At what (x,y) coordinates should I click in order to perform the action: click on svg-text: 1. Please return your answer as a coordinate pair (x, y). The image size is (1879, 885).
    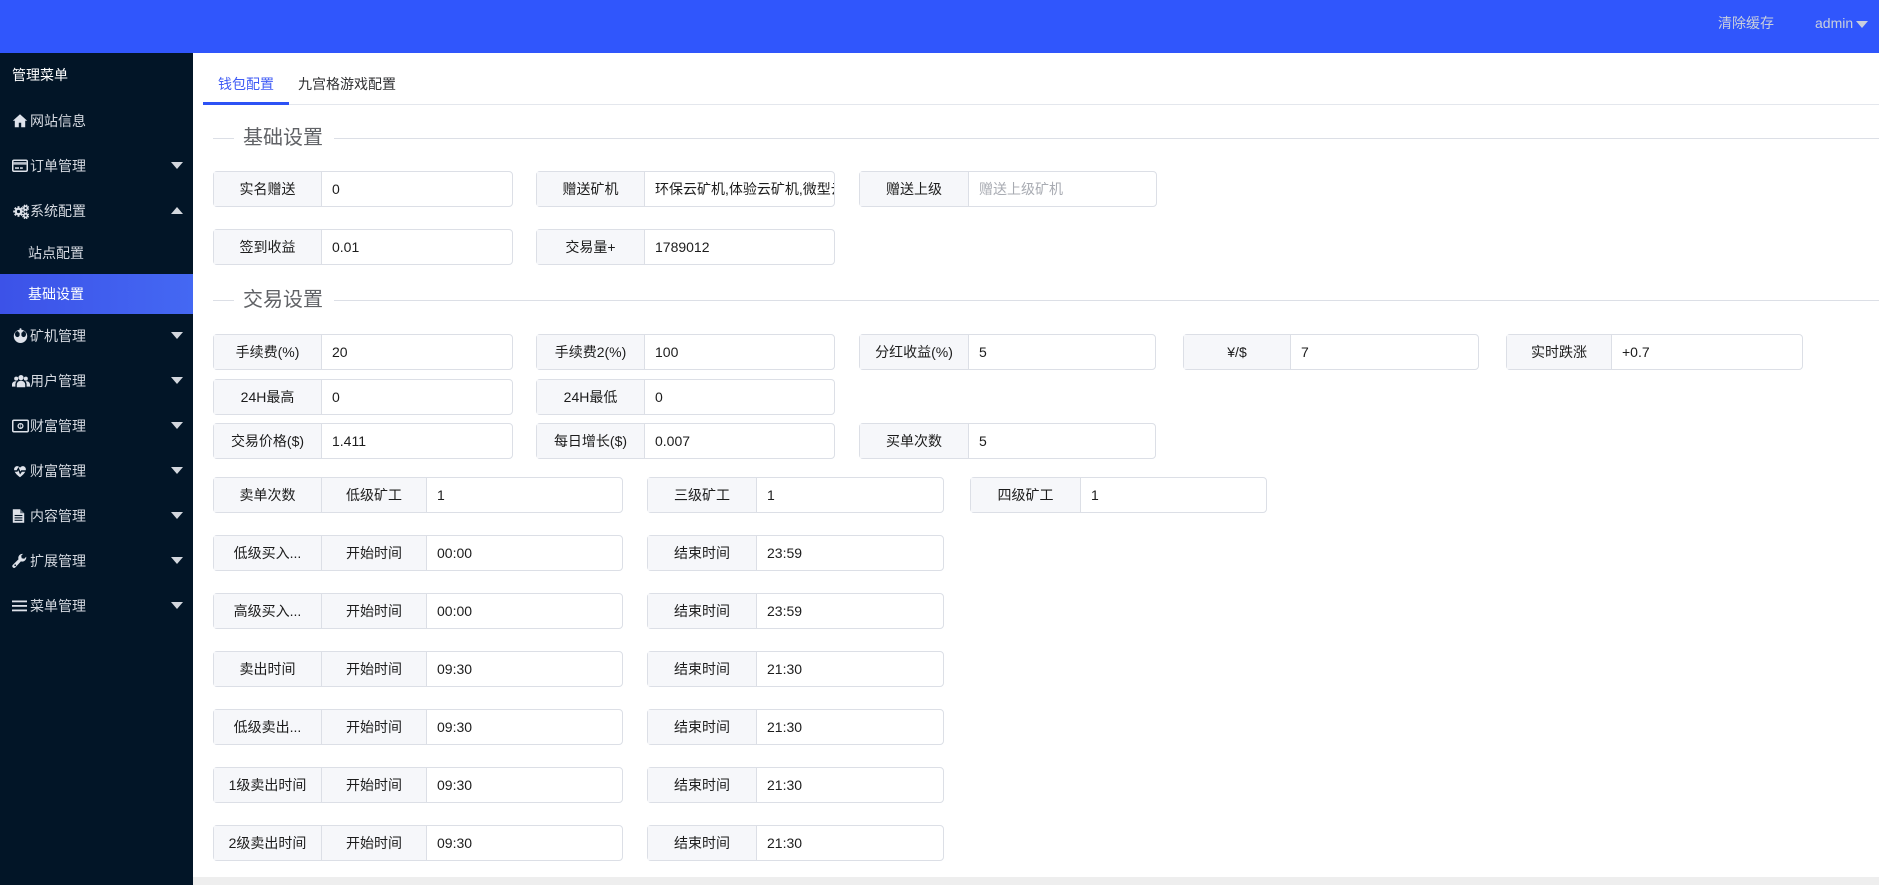
    Looking at the image, I should click on (20, 427).